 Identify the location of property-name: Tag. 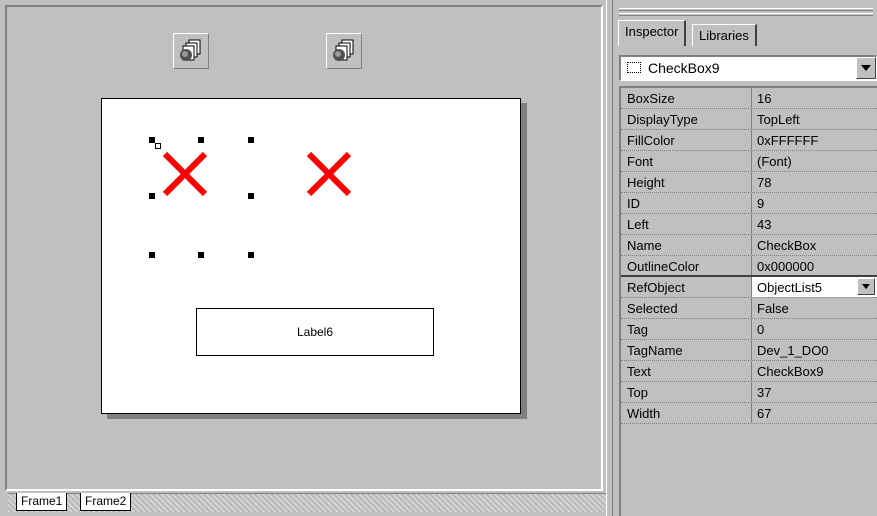
(637, 329).